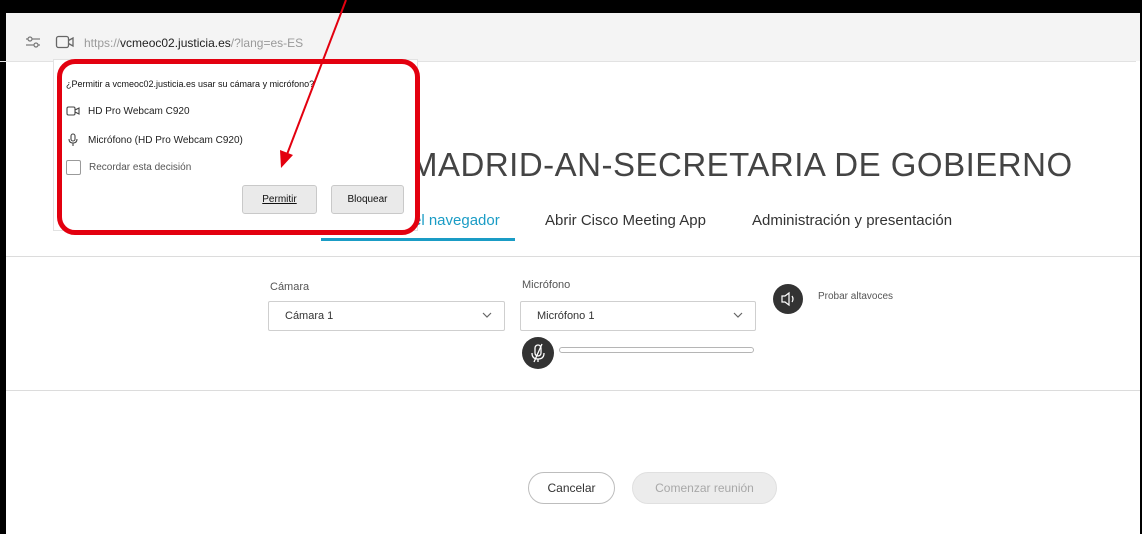  Describe the element at coordinates (852, 220) in the screenshot. I see `tab-administration-presentation: Administración y presentación` at that location.